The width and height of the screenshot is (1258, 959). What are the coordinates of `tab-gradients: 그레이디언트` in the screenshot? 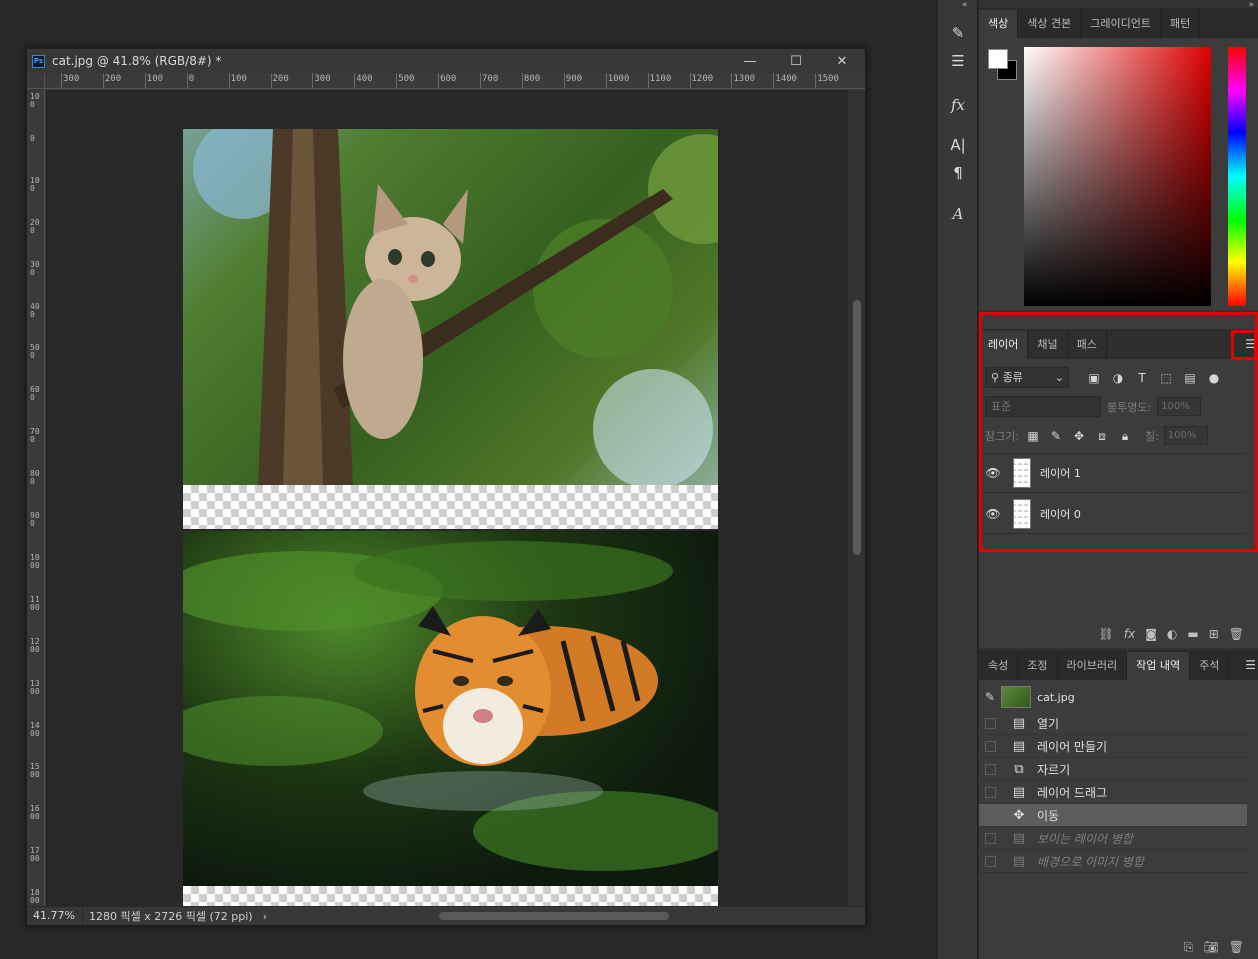 It's located at (1121, 24).